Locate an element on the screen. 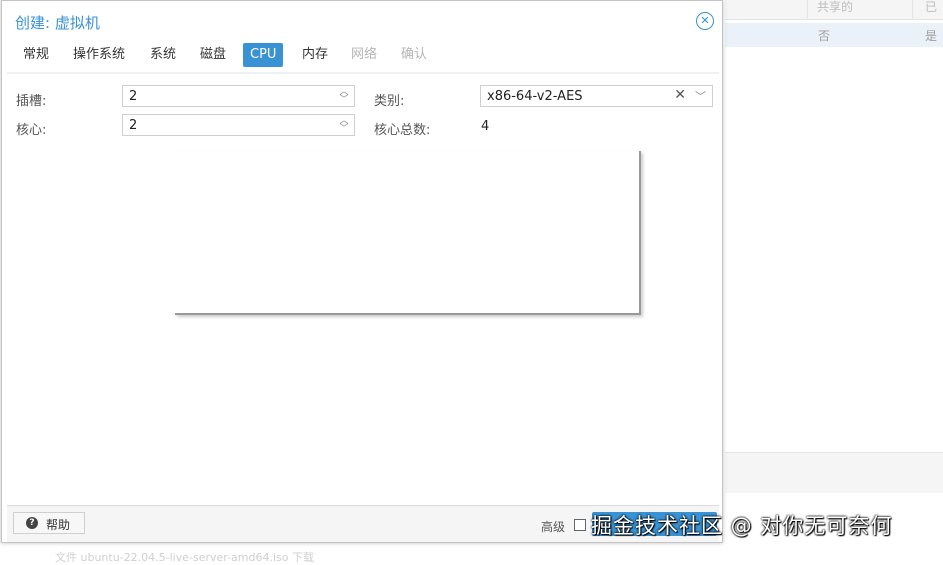 This screenshot has height=565, width=943. tab-system: 系统 is located at coordinates (163, 55).